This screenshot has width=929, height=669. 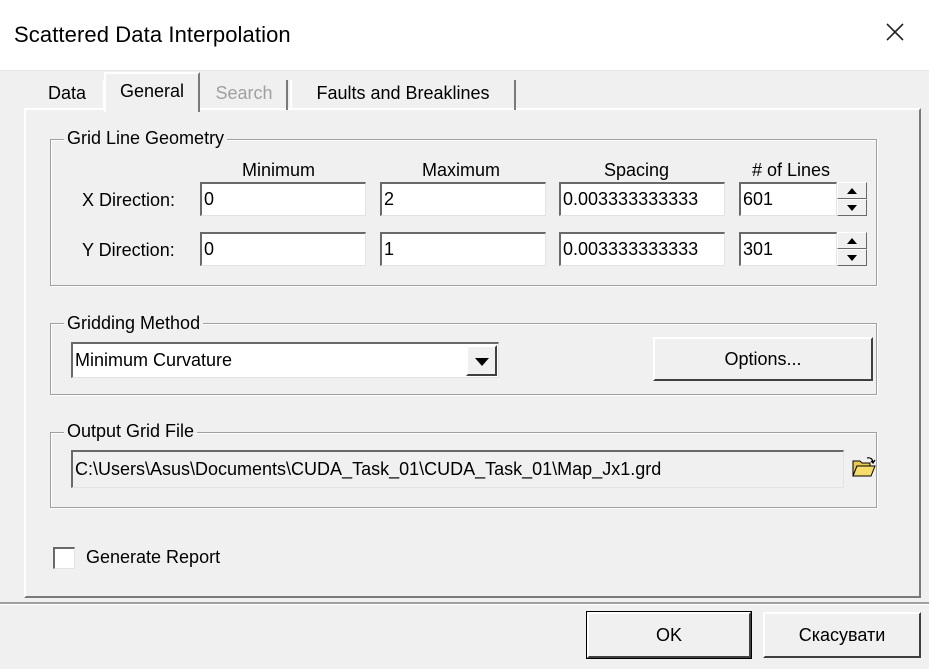 I want to click on x-lines-input: 601, so click(x=788, y=199).